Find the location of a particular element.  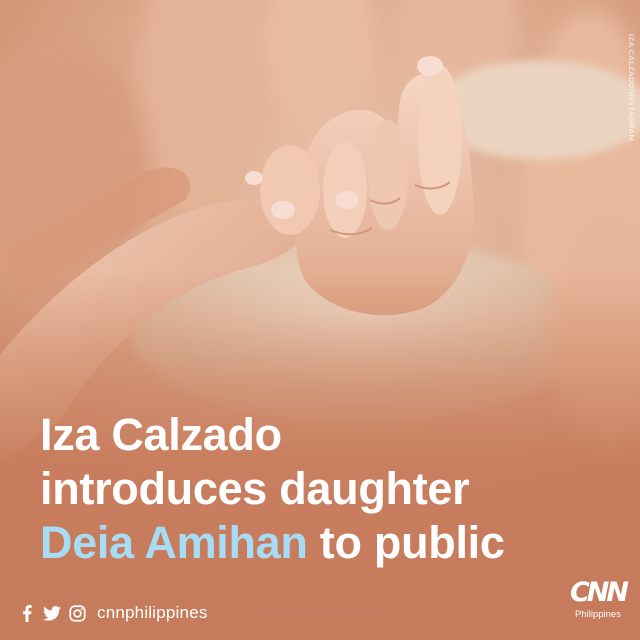

logo-mark: CNN is located at coordinates (599, 592).